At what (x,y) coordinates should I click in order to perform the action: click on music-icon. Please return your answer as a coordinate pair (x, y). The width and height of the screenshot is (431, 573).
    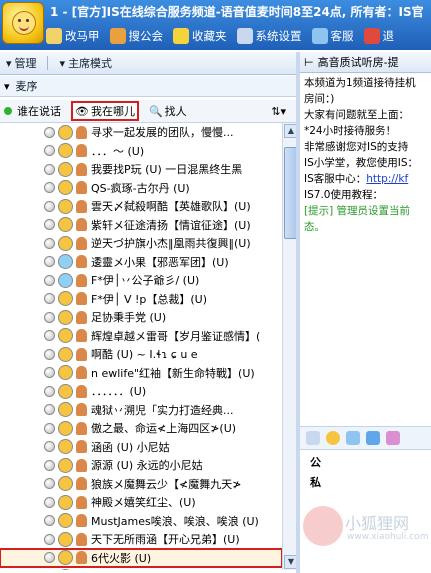
    Looking at the image, I should click on (393, 438).